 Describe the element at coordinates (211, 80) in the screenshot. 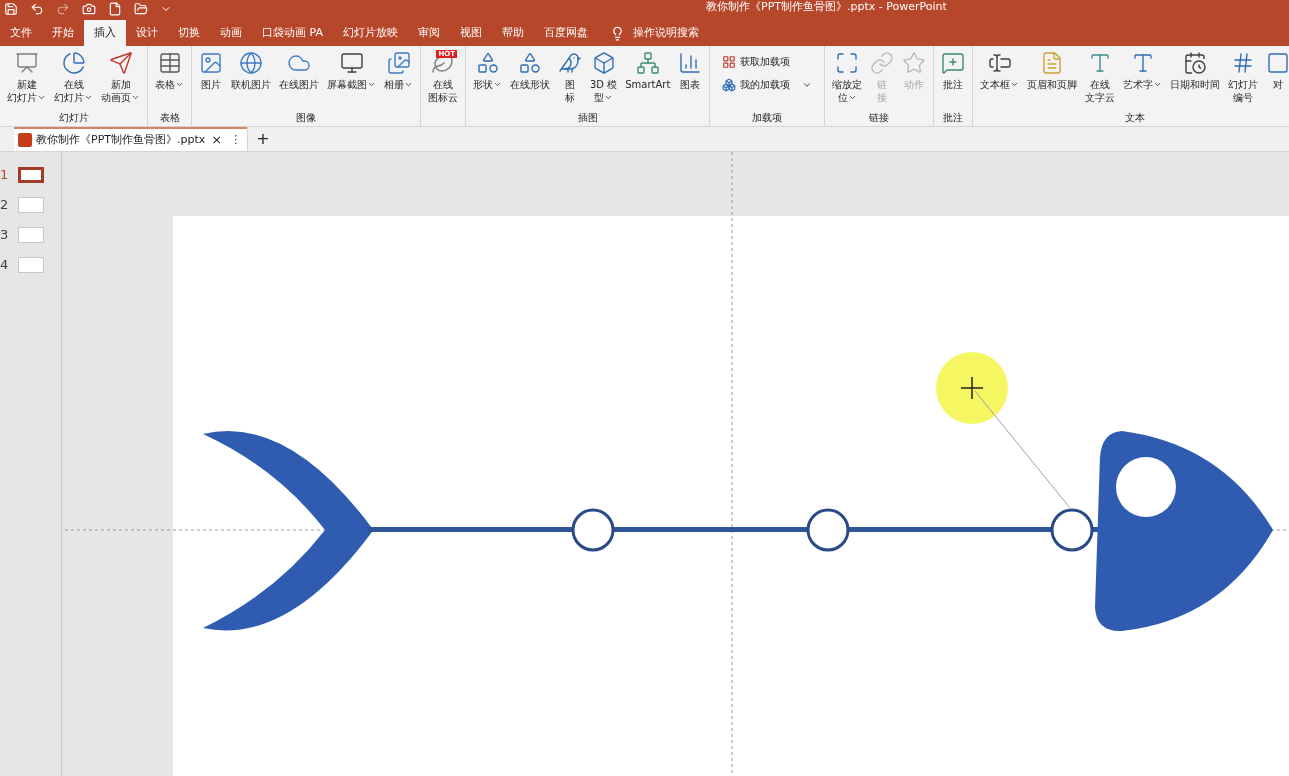

I see `ribbon-button: 图片` at that location.